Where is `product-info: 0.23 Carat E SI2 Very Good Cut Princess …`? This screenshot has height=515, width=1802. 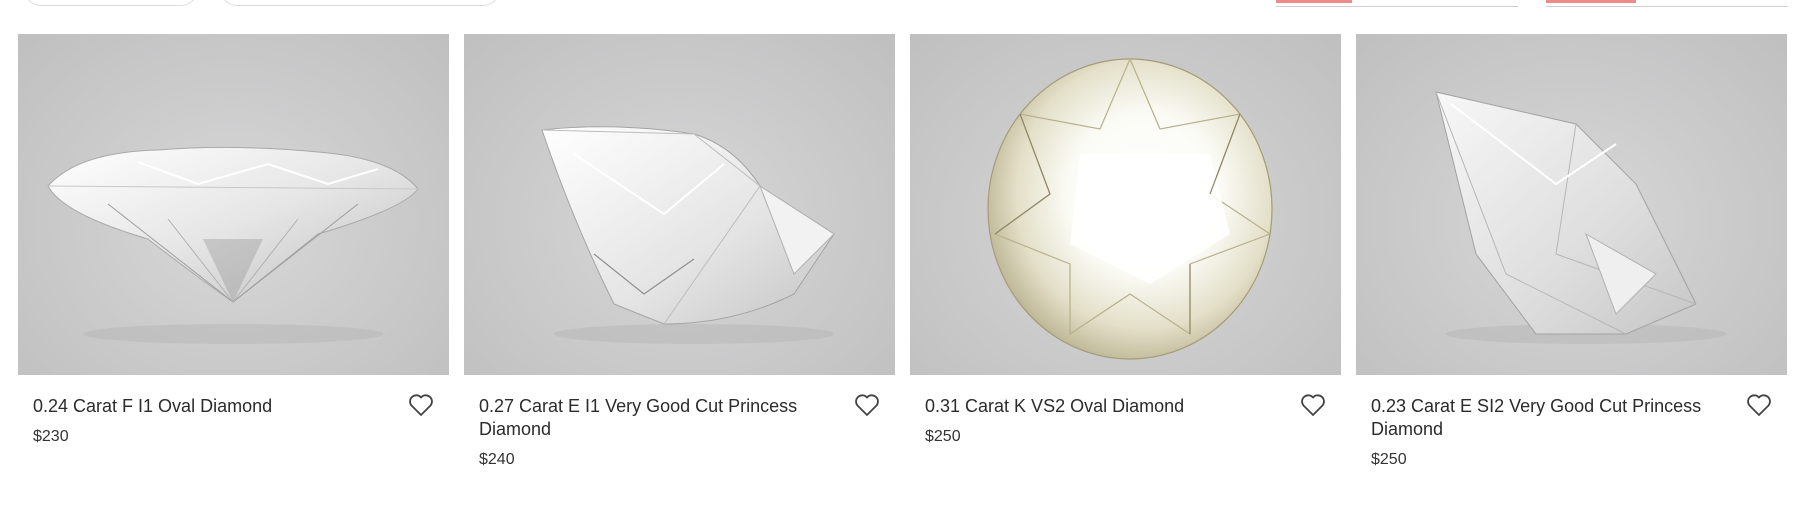 product-info: 0.23 Carat E SI2 Very Good Cut Princess … is located at coordinates (1571, 422).